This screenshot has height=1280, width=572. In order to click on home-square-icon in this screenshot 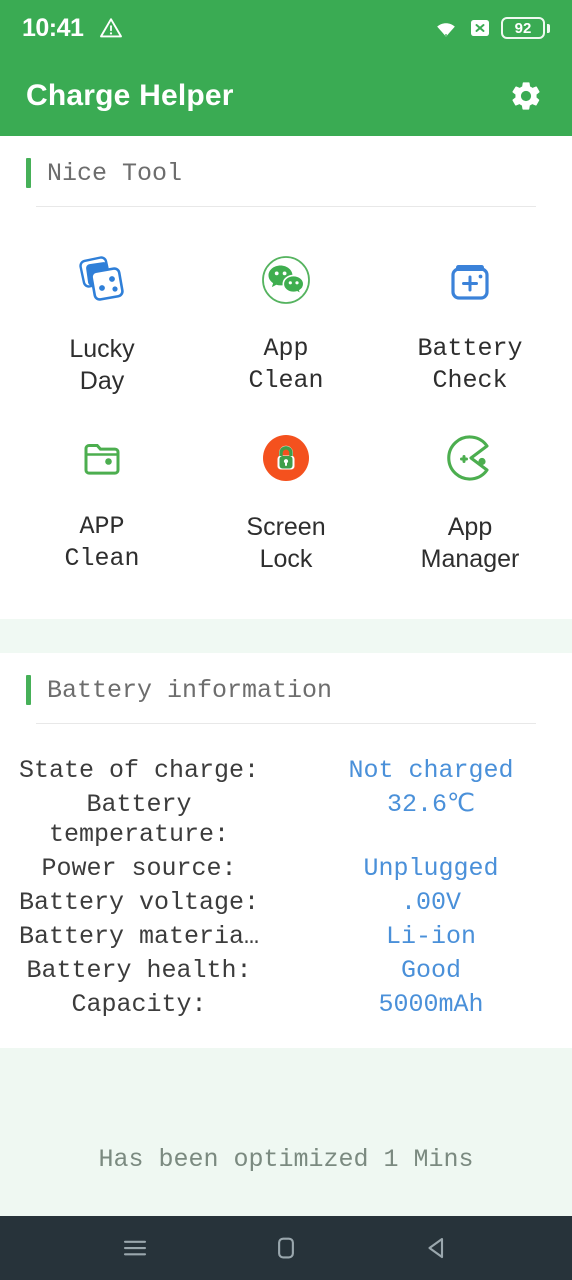, I will do `click(286, 1248)`.